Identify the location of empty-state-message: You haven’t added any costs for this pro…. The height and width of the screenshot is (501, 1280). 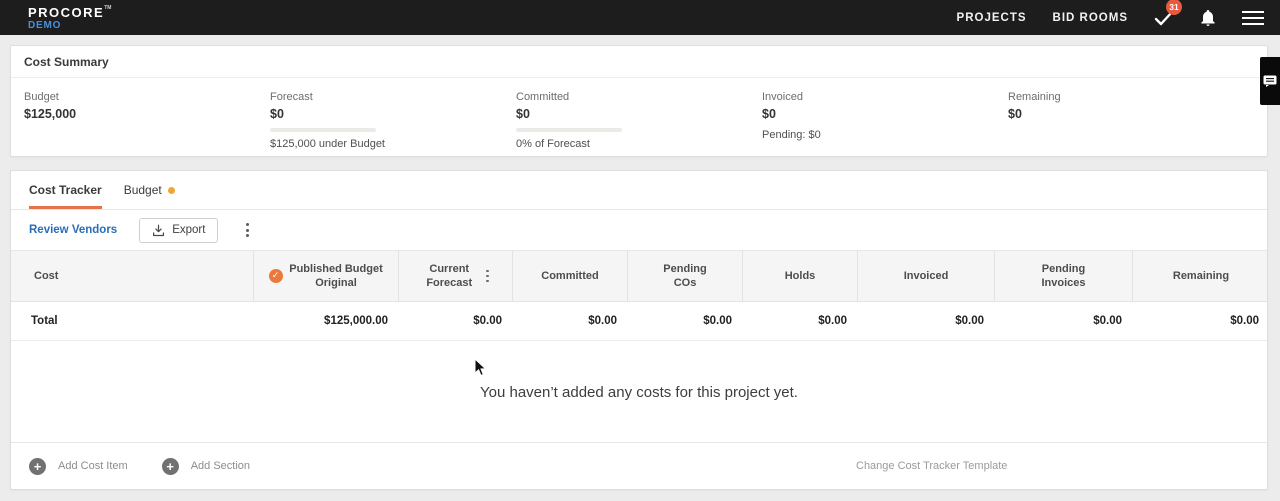
(639, 392).